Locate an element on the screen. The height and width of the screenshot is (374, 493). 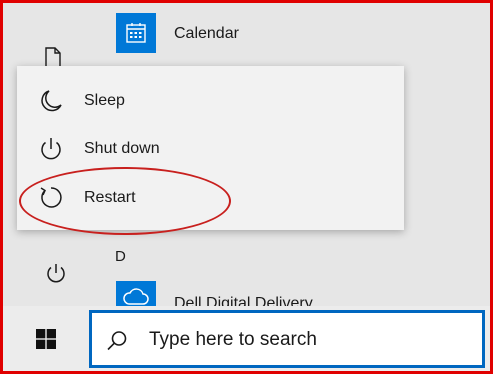
sleep-label: Sleep is located at coordinates (104, 100).